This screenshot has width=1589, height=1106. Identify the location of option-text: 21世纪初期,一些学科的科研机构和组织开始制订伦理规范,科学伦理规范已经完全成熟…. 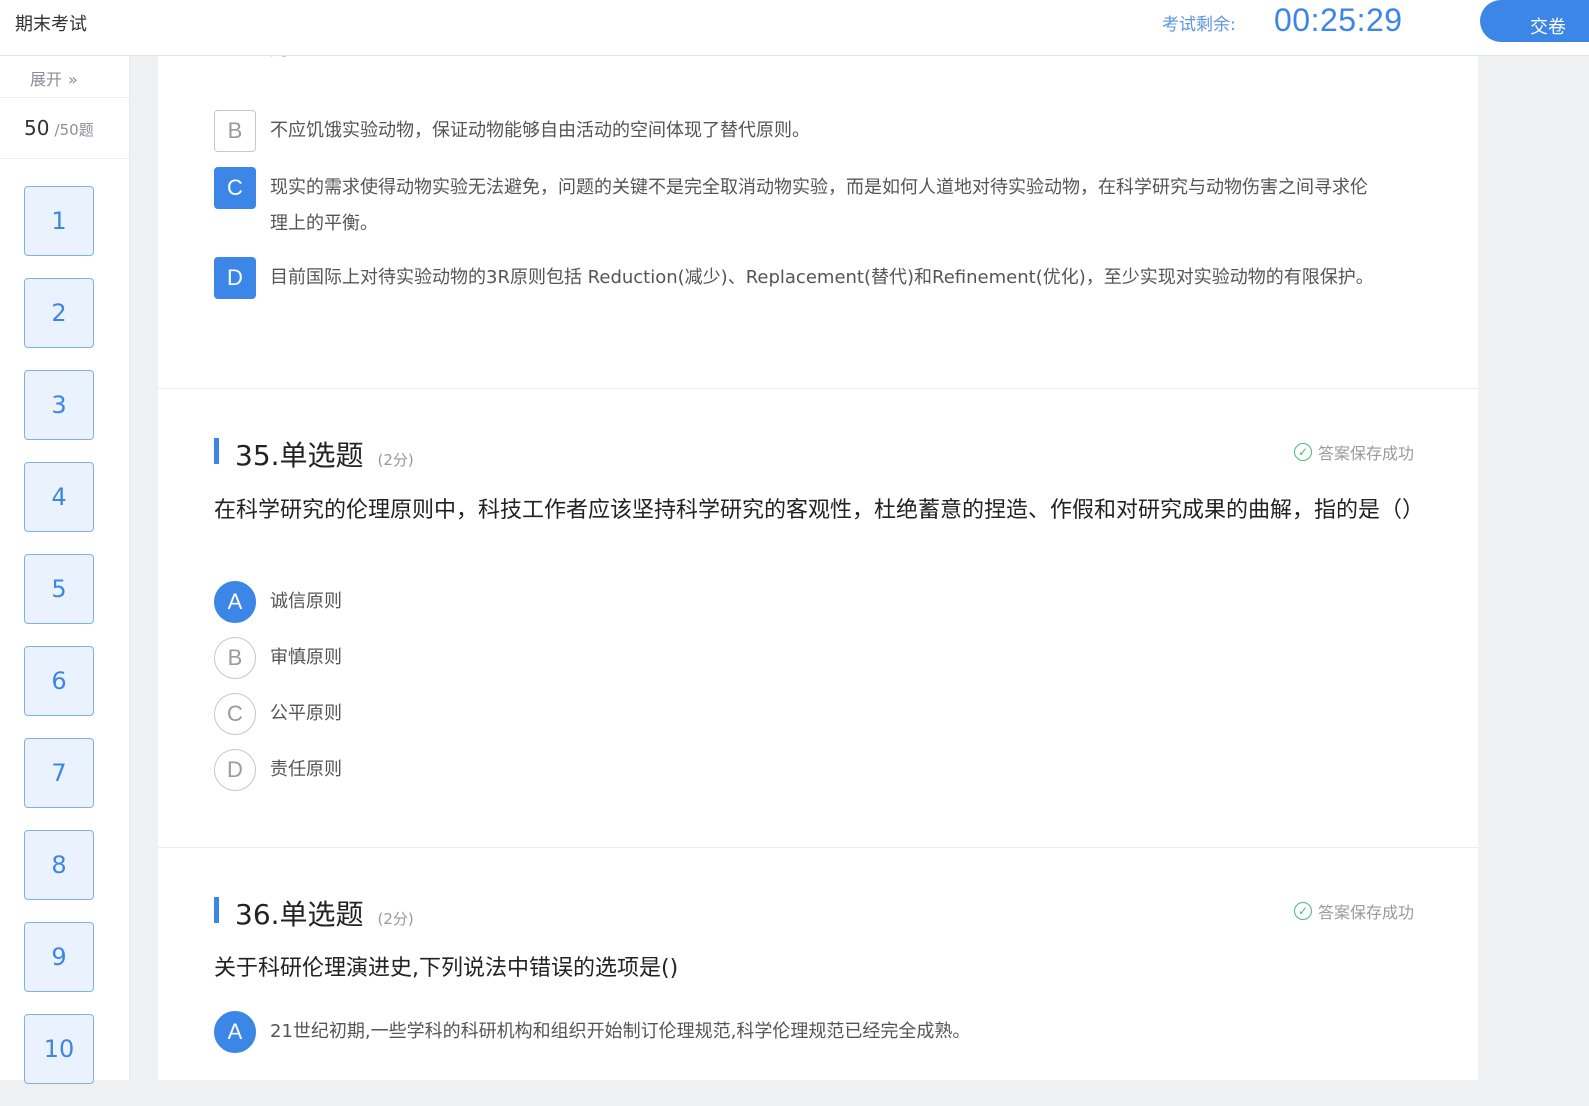
(620, 1031).